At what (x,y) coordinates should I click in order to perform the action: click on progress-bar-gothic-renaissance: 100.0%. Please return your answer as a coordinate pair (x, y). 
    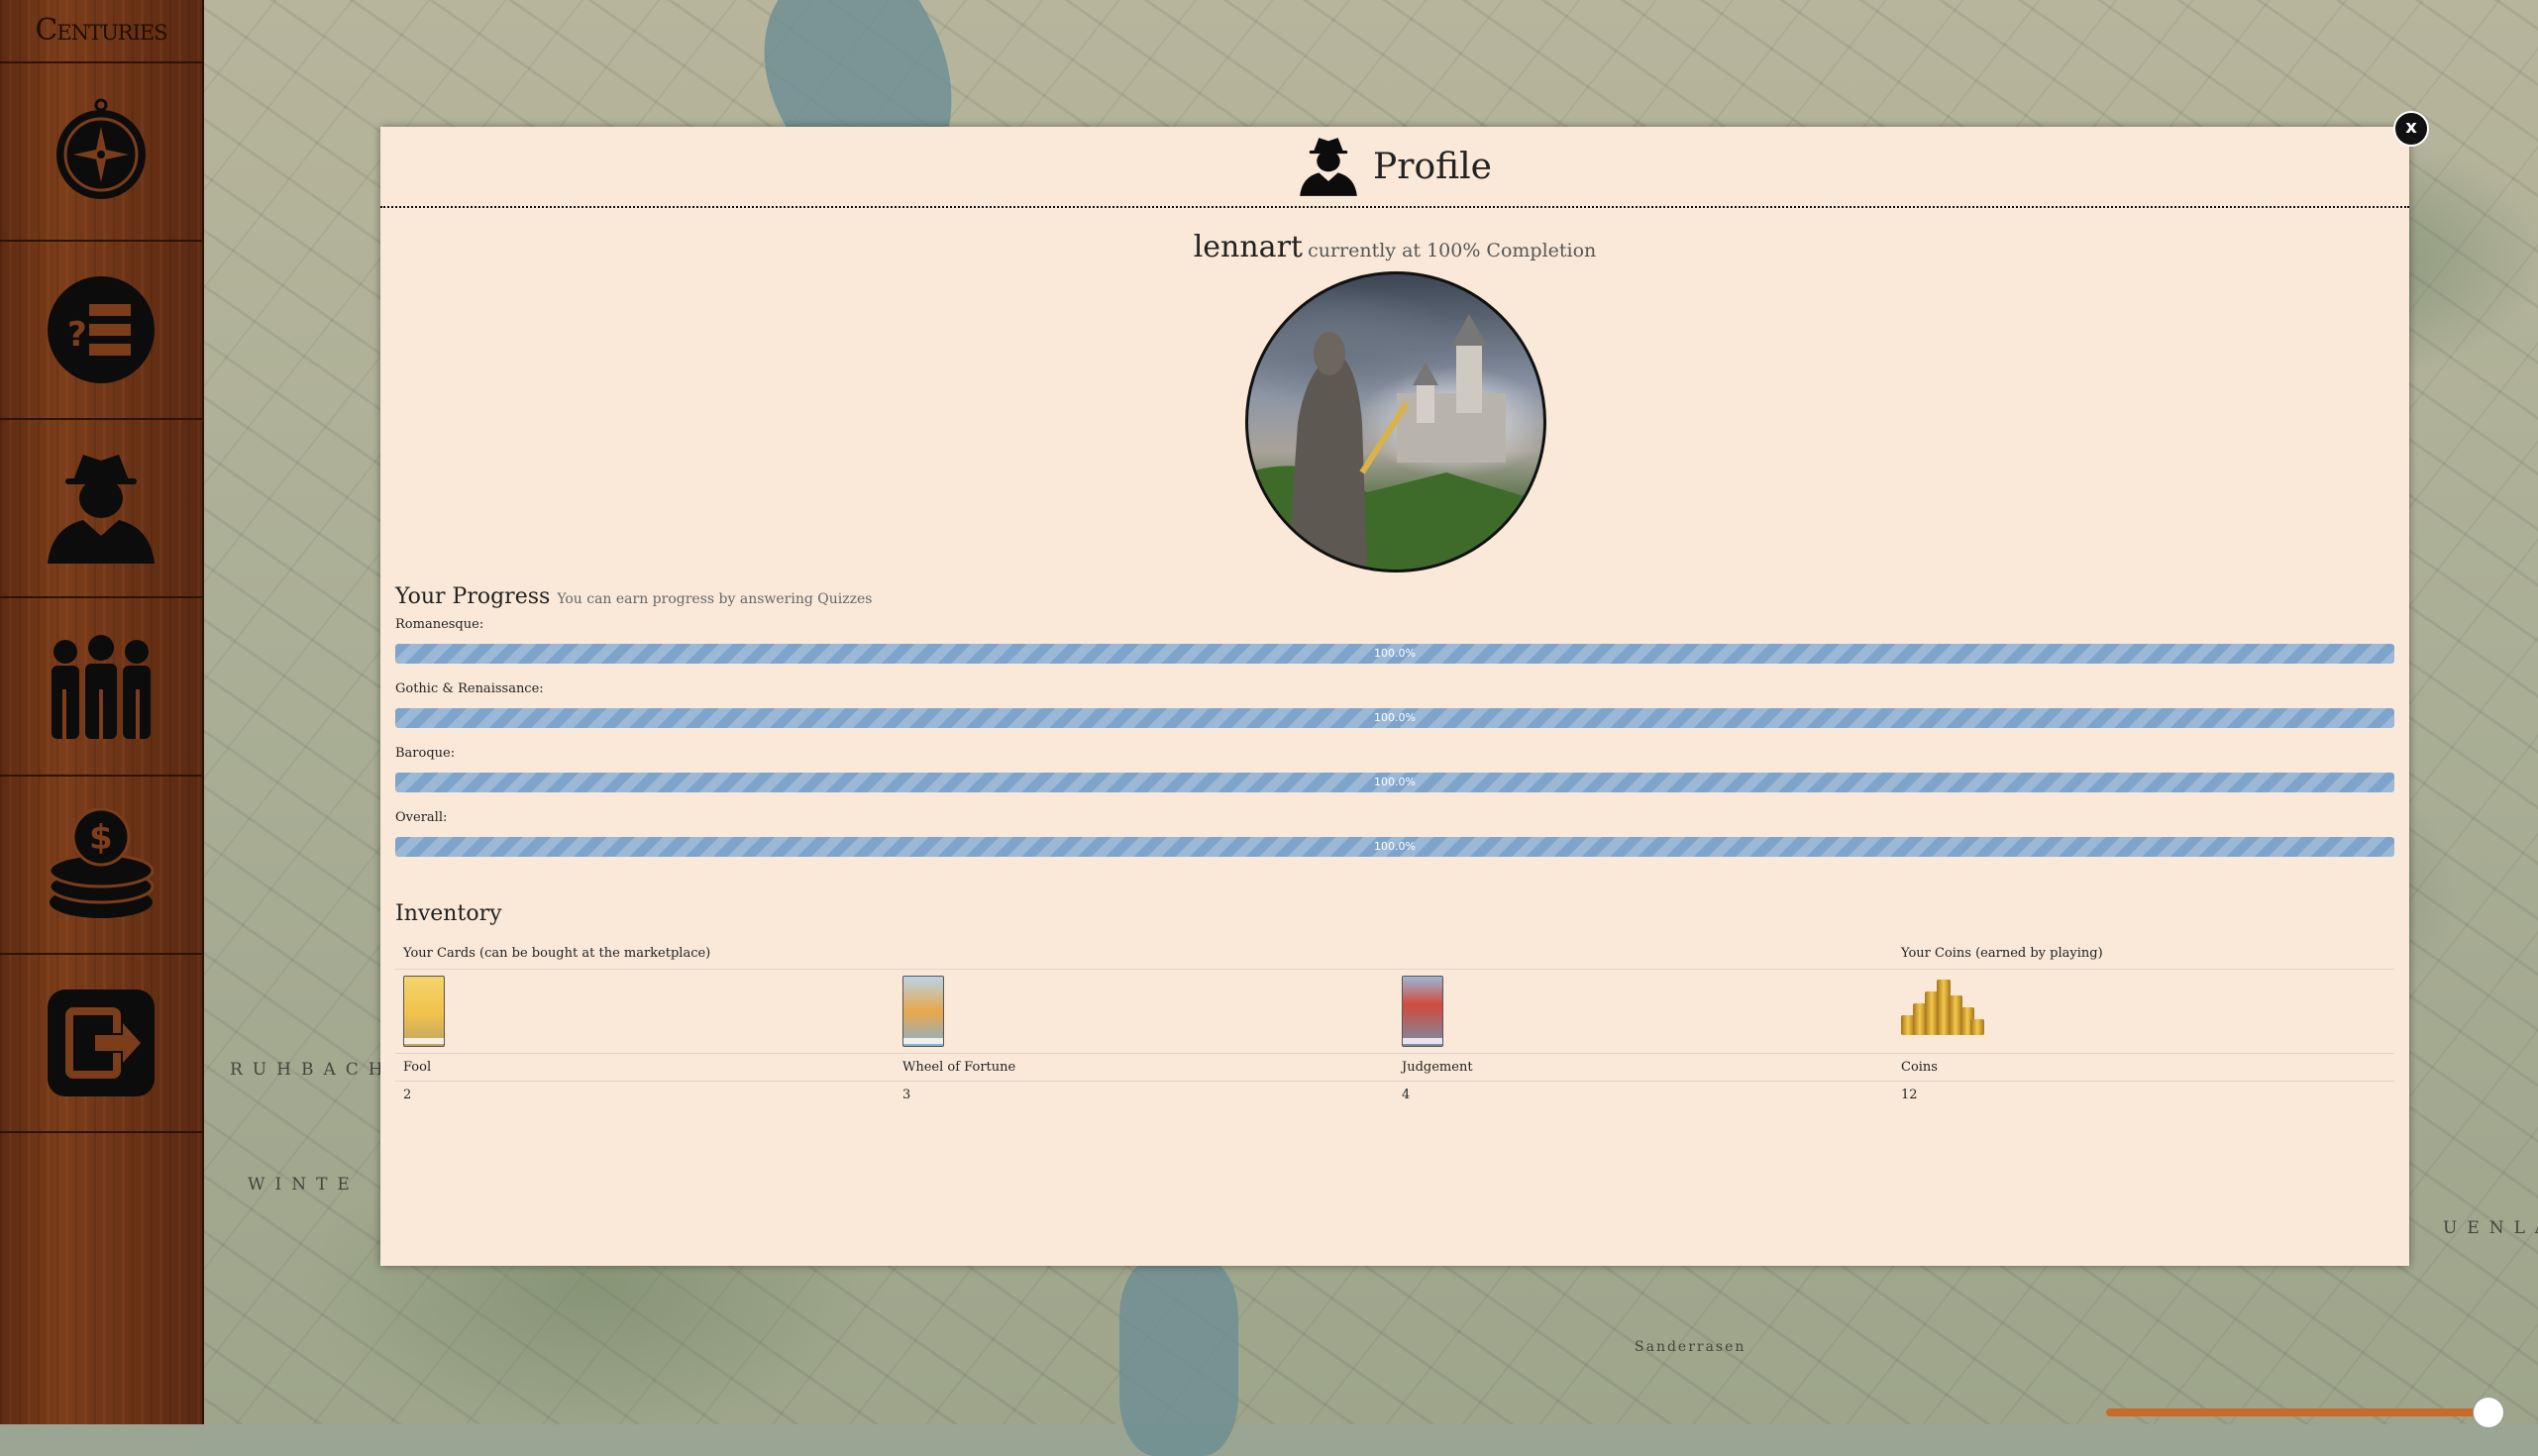
    Looking at the image, I should click on (1394, 718).